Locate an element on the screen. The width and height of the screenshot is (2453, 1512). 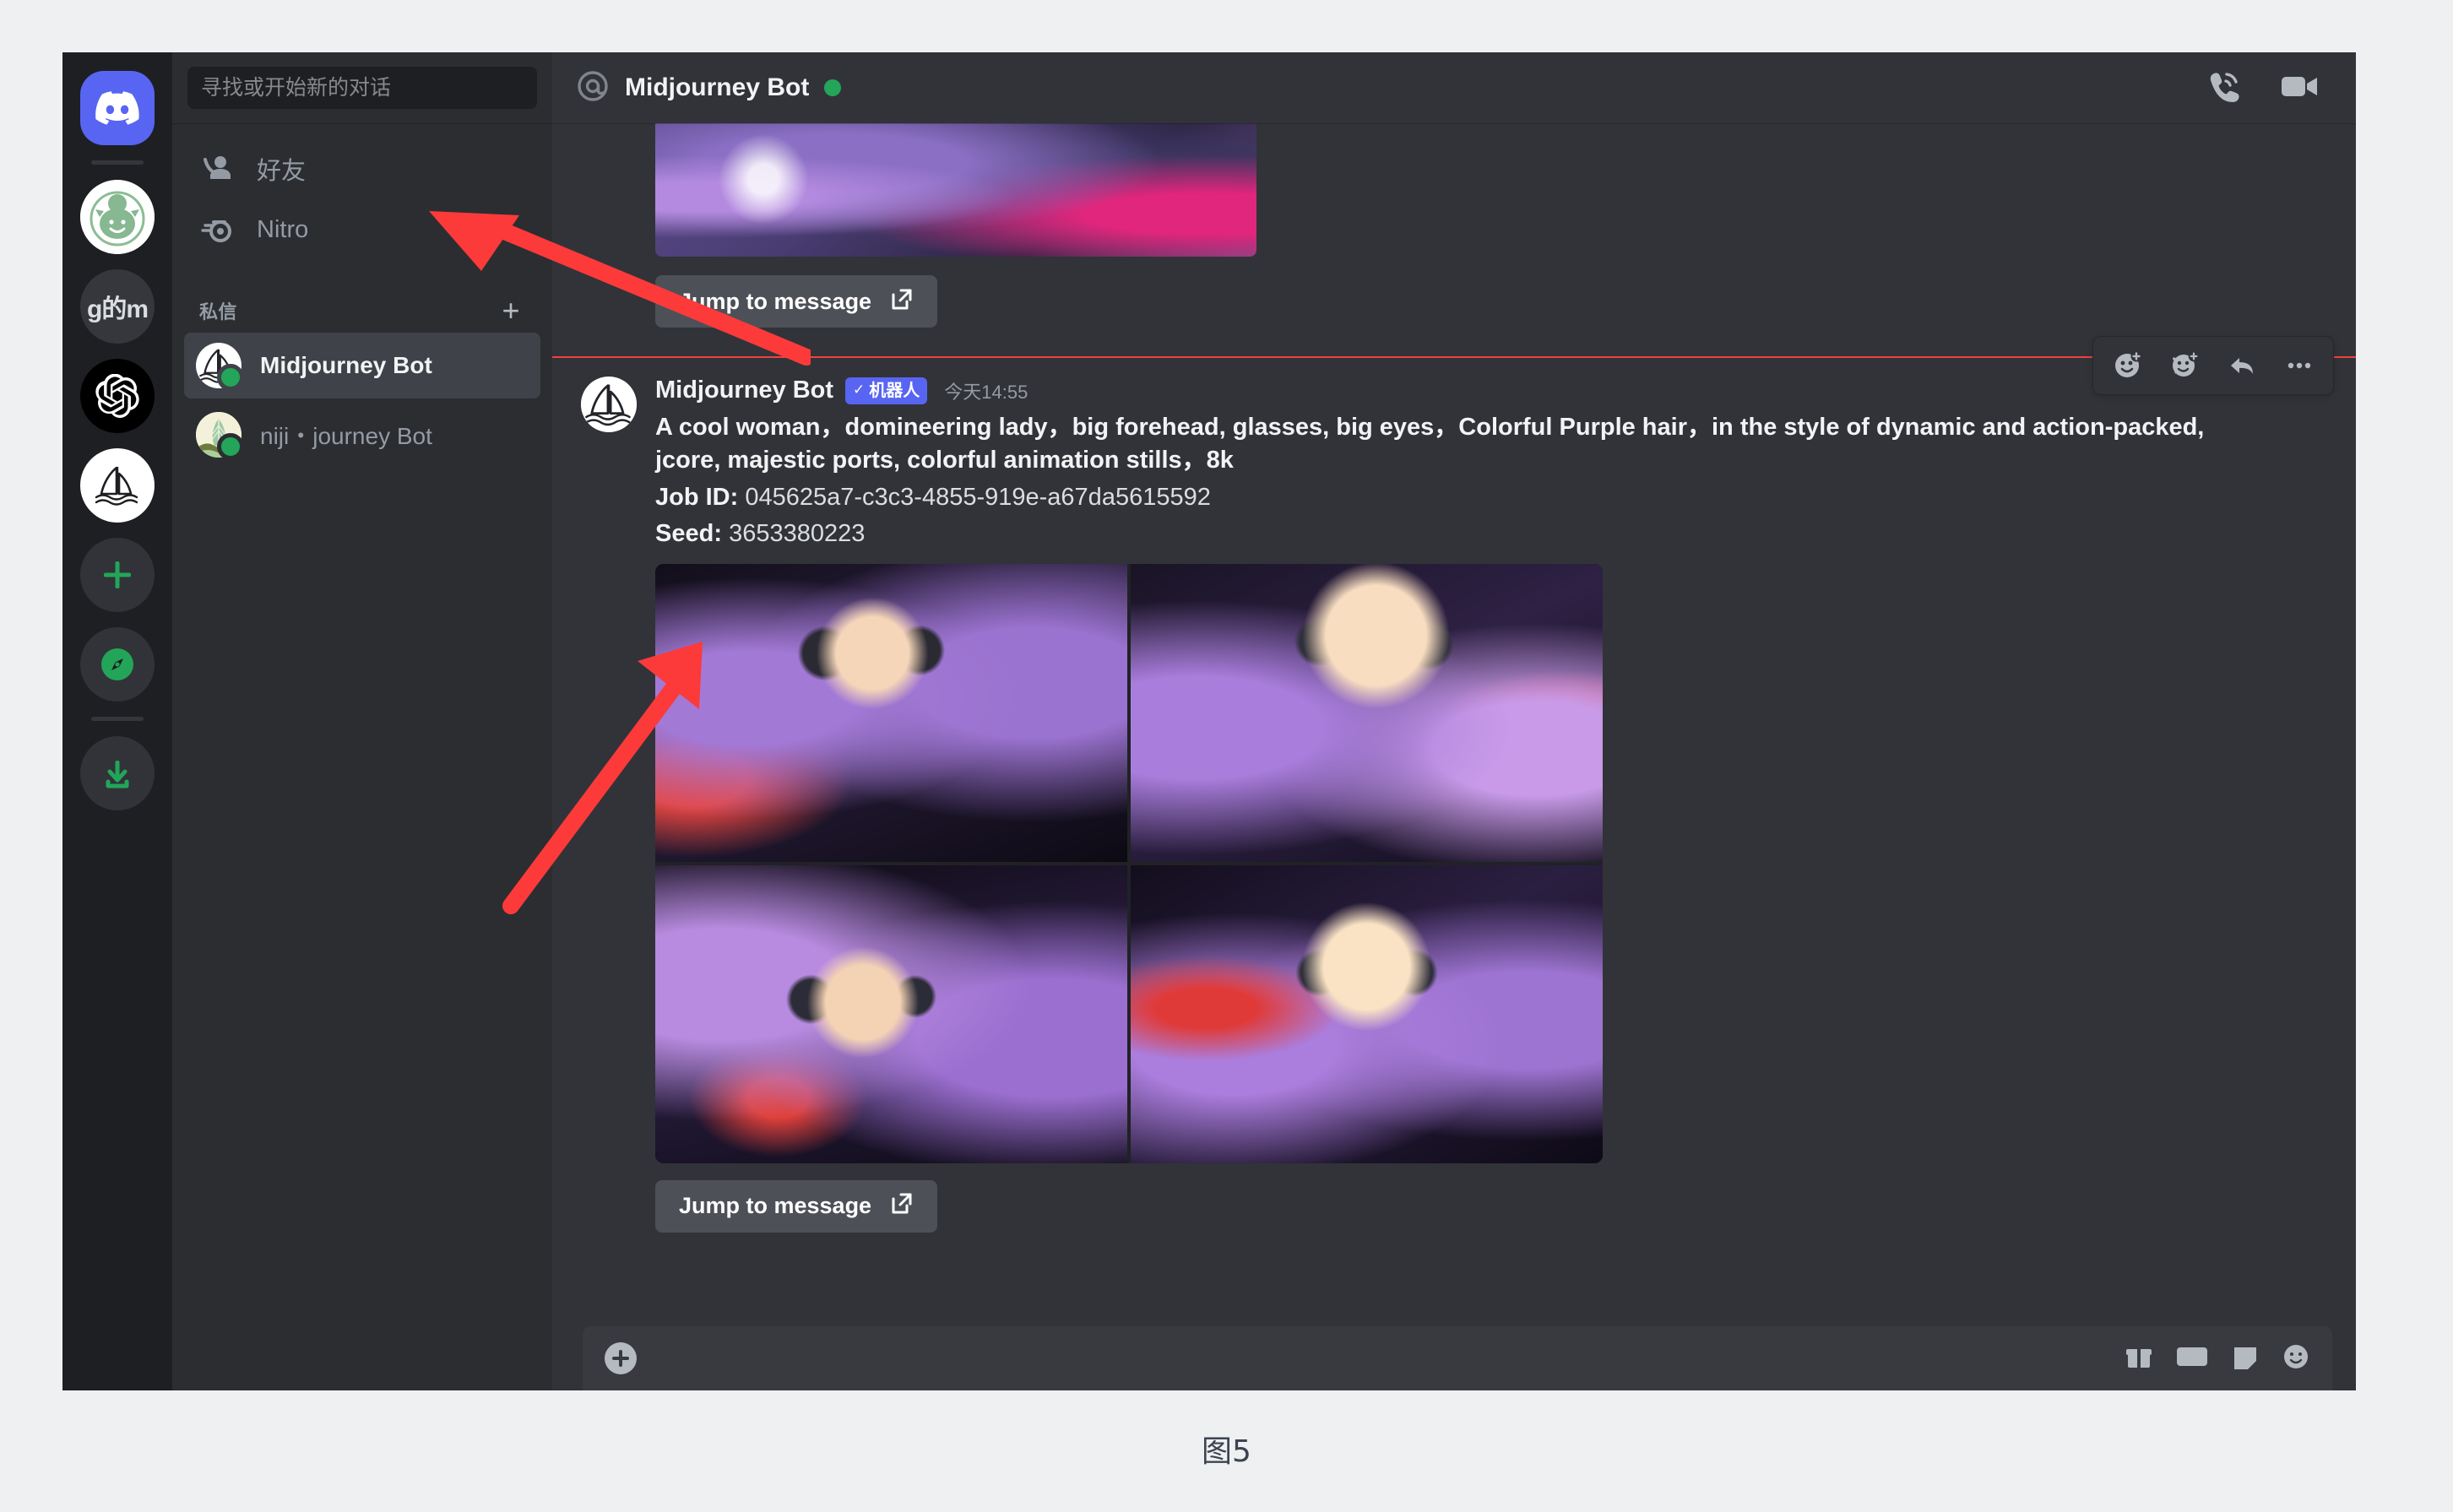
create-dm-button: + is located at coordinates (511, 310).